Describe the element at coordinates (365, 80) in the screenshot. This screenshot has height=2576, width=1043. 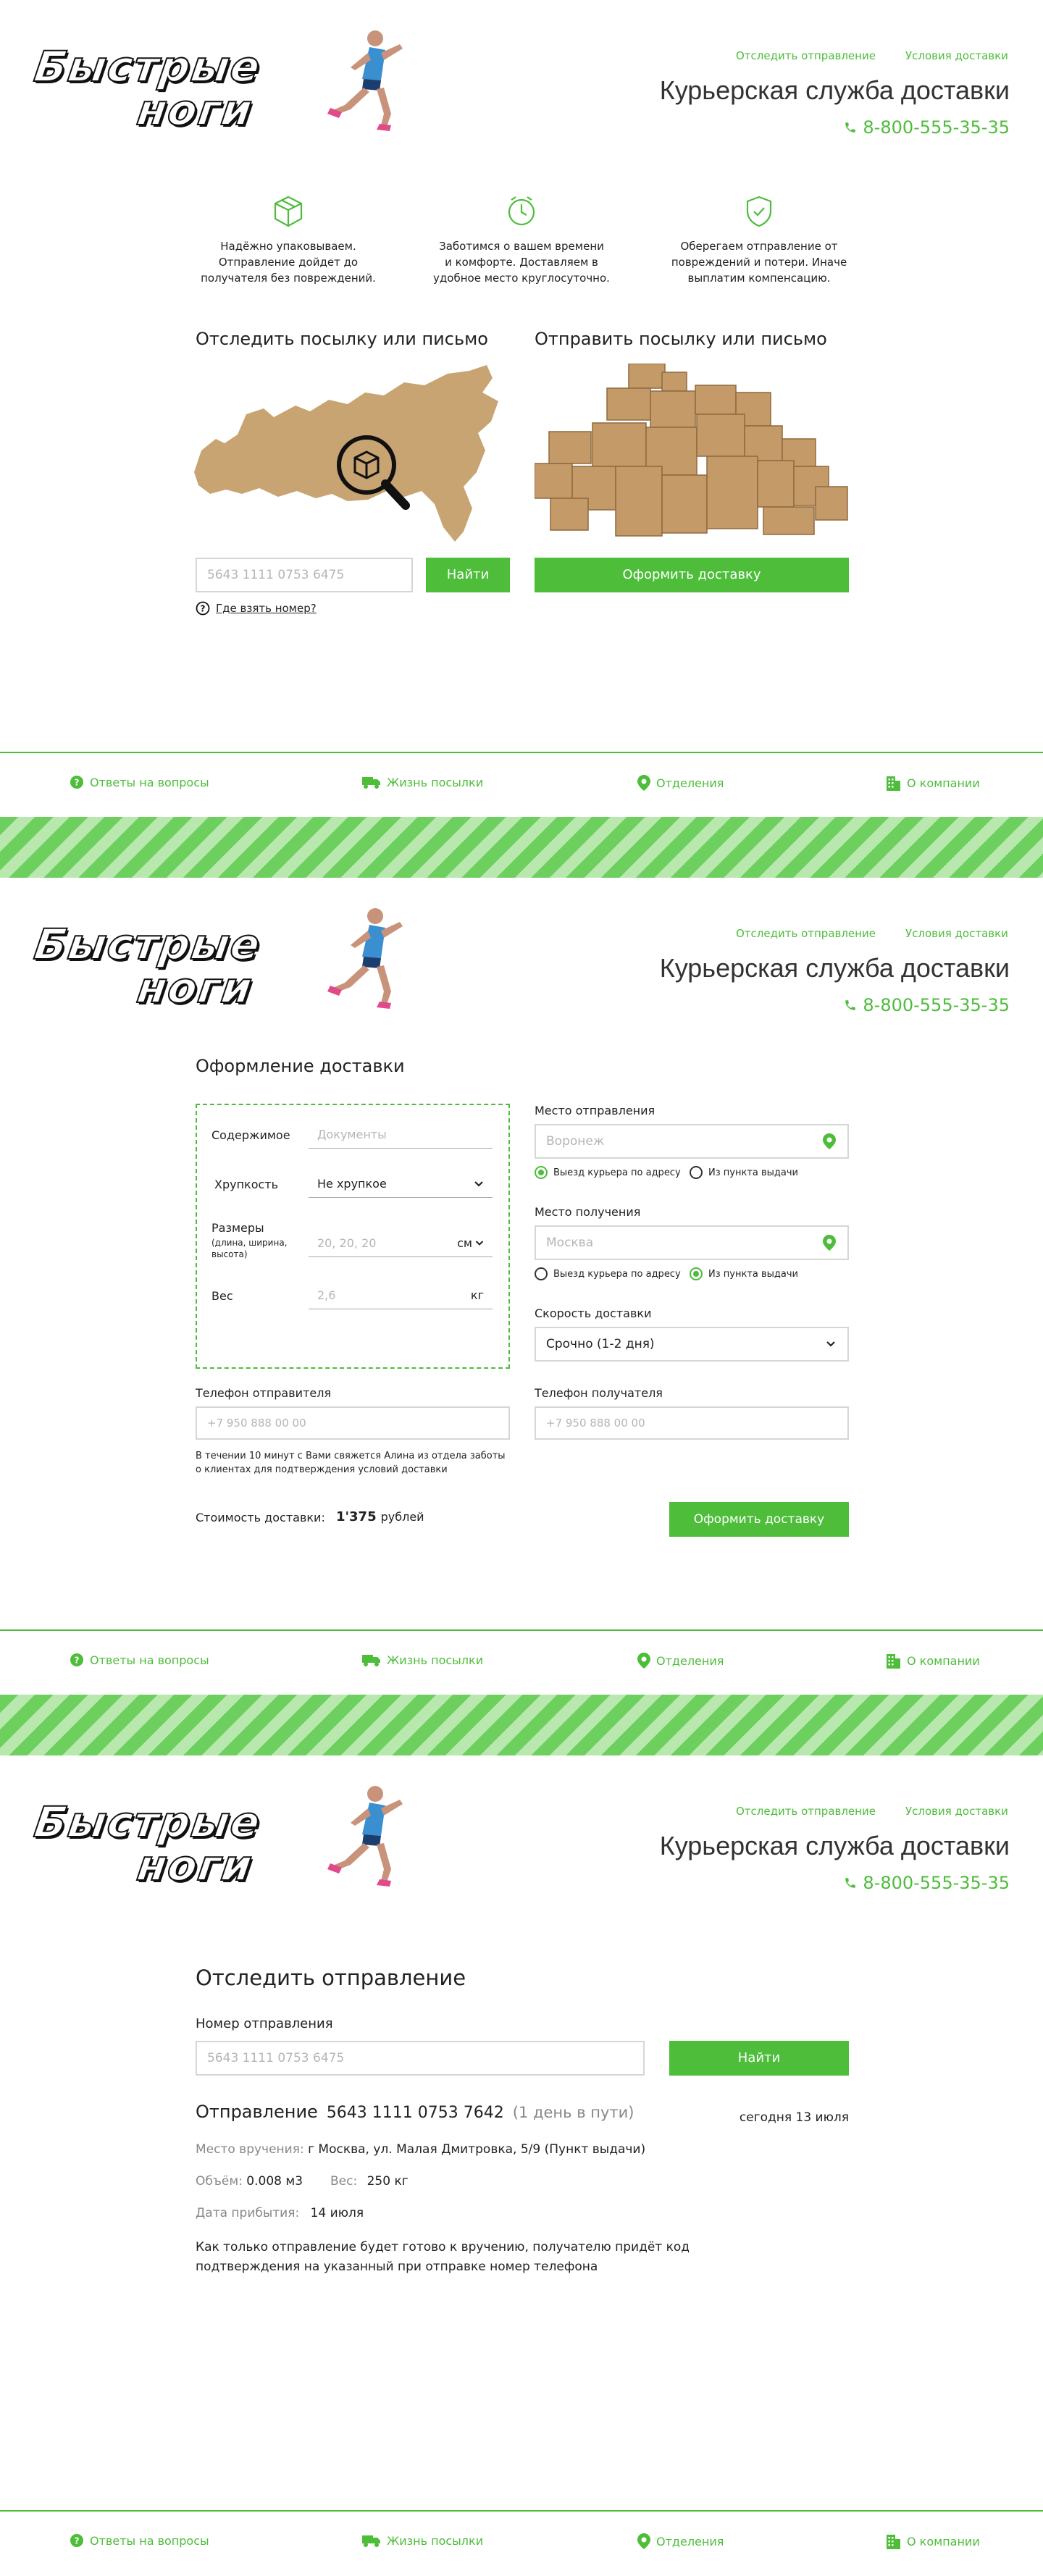
I see `runner-icon` at that location.